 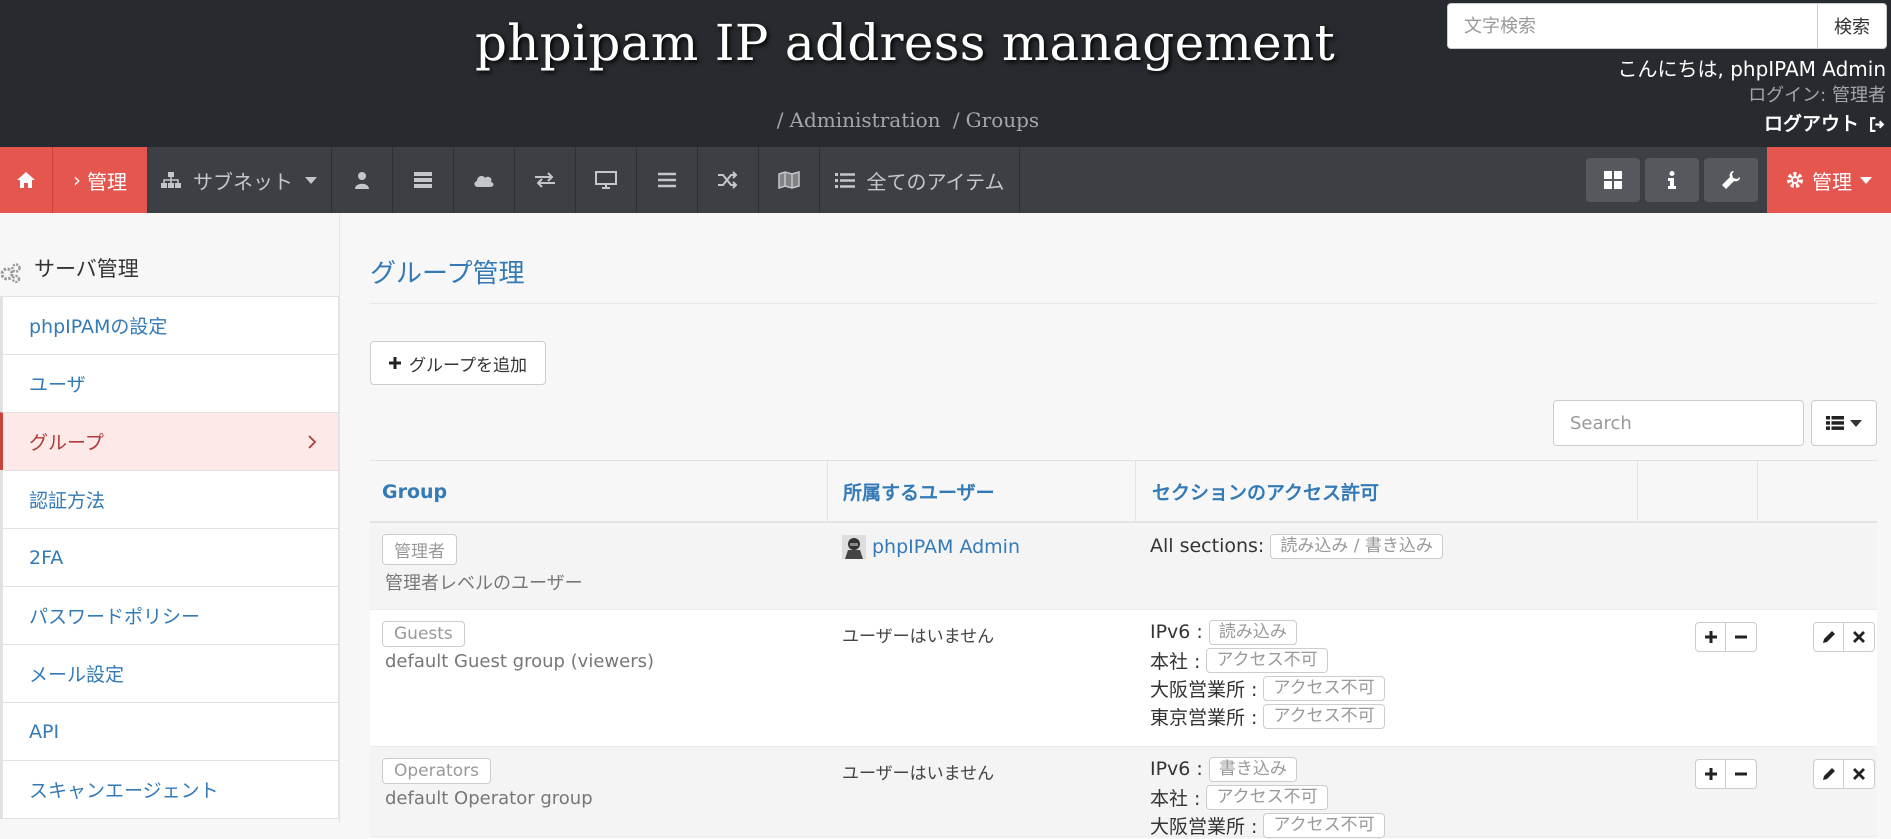 I want to click on nav-cloud, so click(x=484, y=180).